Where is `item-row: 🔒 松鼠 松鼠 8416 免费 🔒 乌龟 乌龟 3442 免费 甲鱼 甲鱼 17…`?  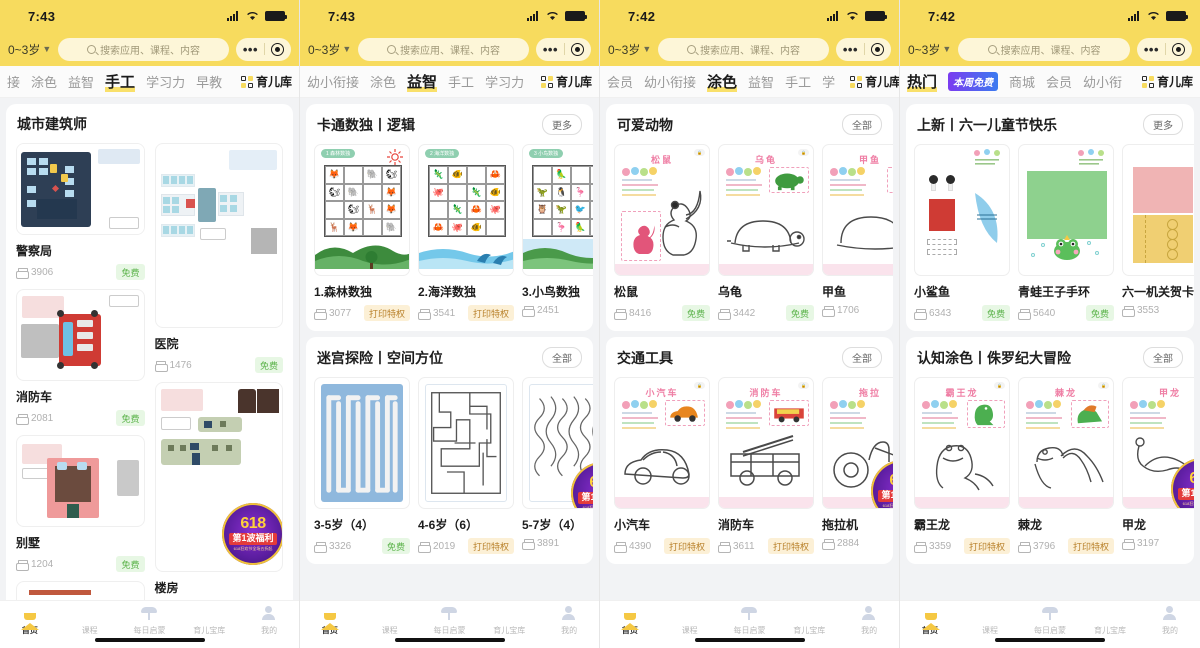
item-row: 🔒 松鼠 松鼠 8416 免费 🔒 乌龟 乌龟 3442 免费 甲鱼 甲鱼 17… is located at coordinates (749, 232).